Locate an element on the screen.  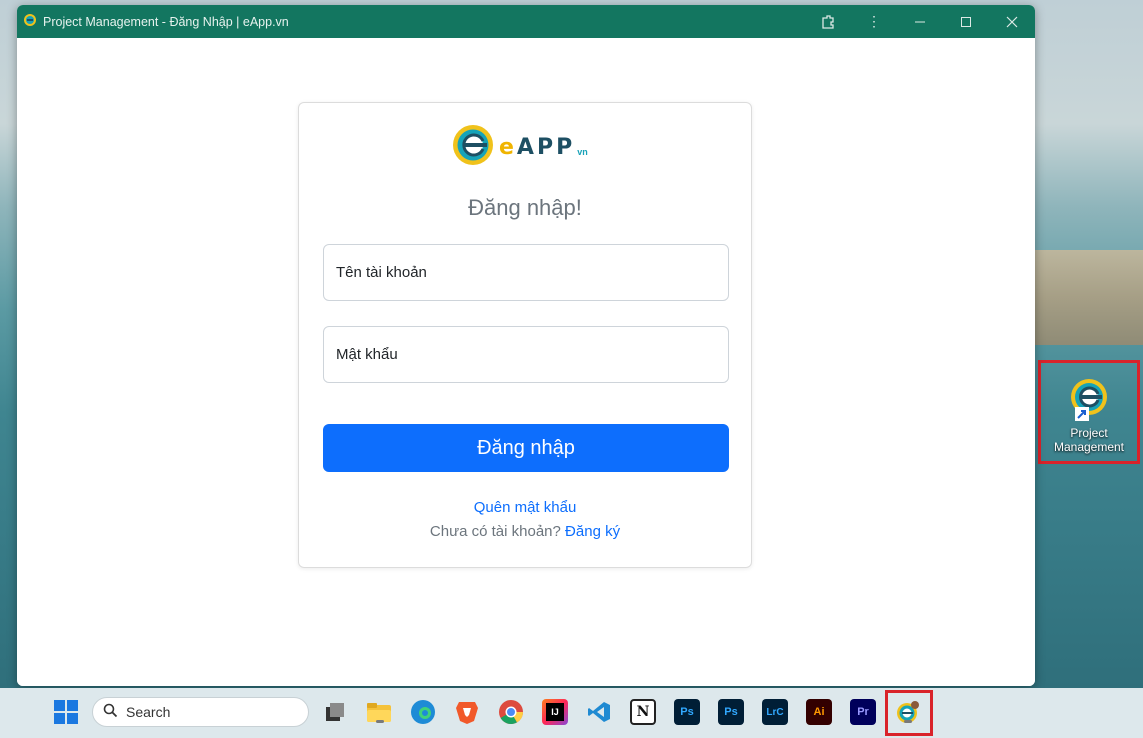
no-account-text: Chưa có tài khoản? is located at coordinates (495, 531).